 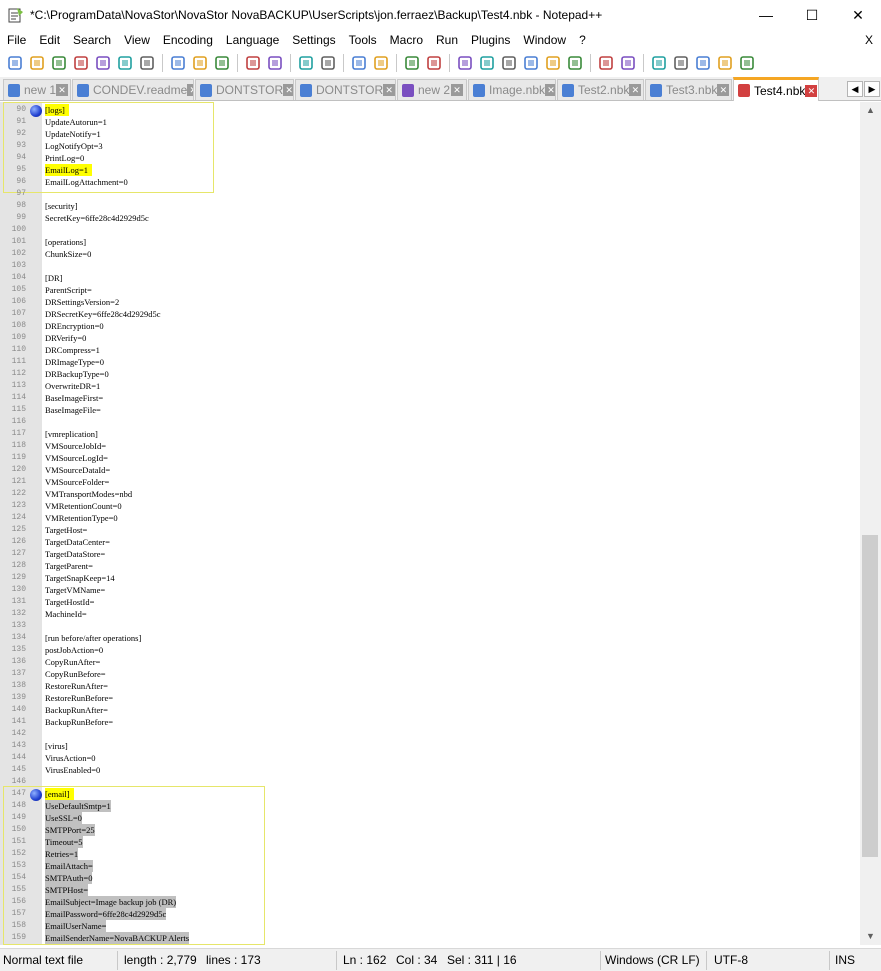 I want to click on menu-search: Search, so click(x=91, y=40).